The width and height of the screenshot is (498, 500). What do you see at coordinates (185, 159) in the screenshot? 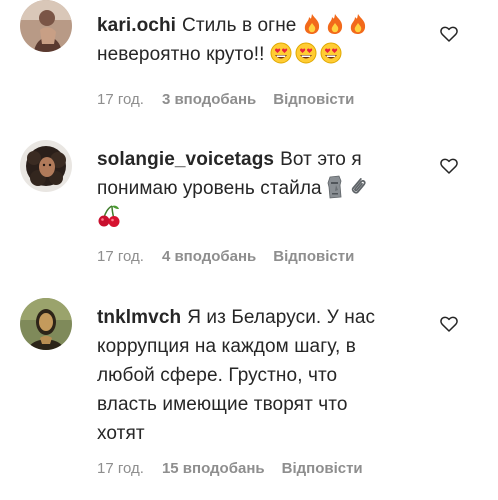
I see `comment-username: solangie_voicetags` at bounding box center [185, 159].